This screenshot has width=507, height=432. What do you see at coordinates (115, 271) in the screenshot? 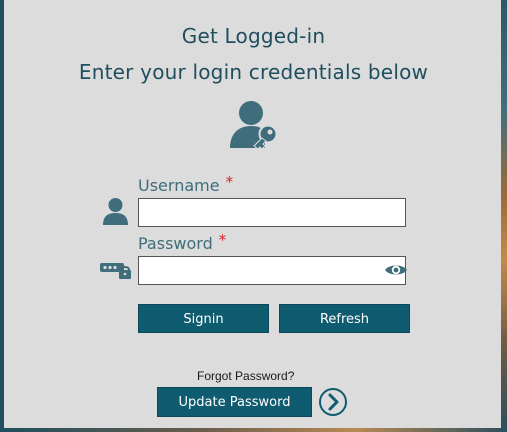
I see `password-lock-icon` at bounding box center [115, 271].